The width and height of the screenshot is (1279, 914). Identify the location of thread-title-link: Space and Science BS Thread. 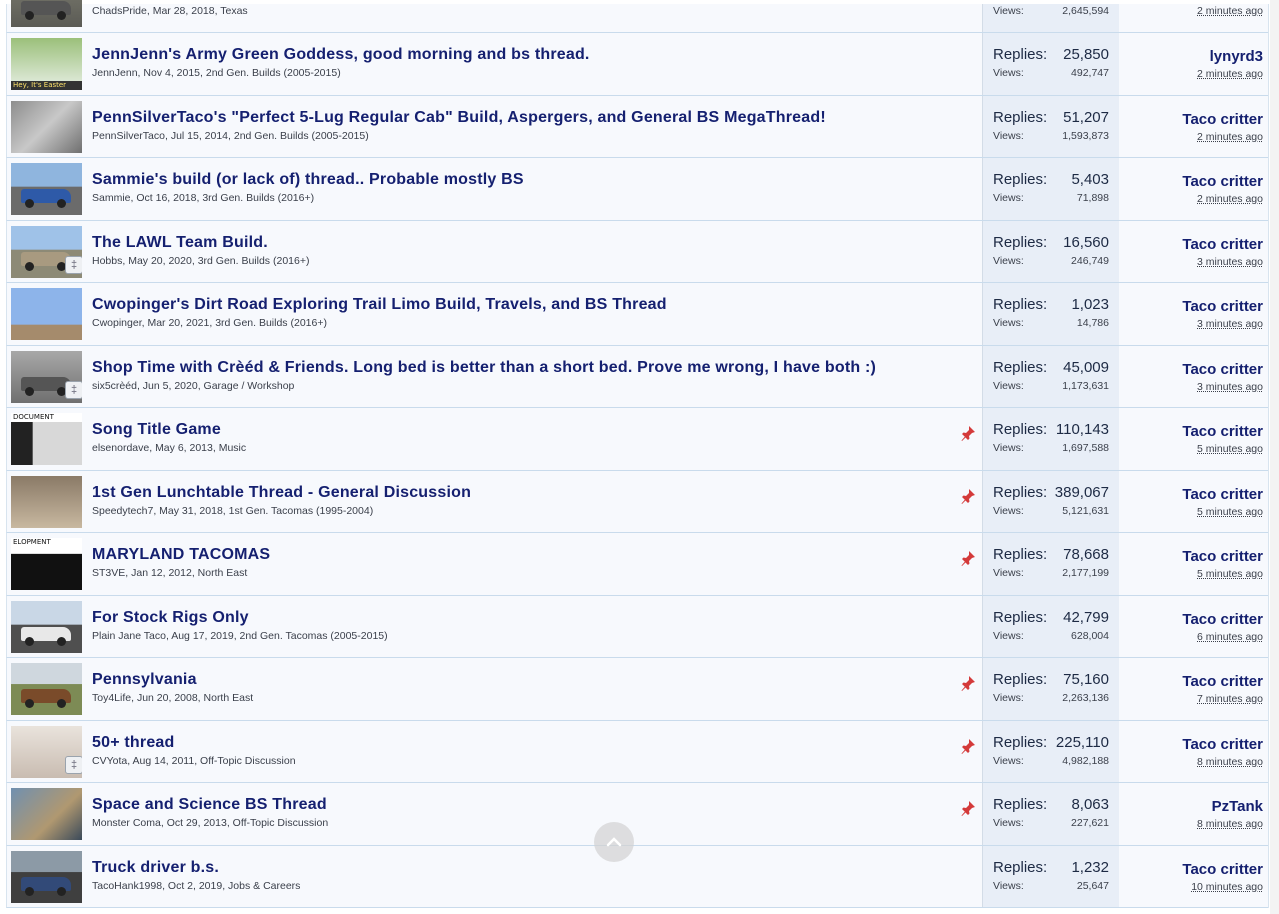
(209, 805).